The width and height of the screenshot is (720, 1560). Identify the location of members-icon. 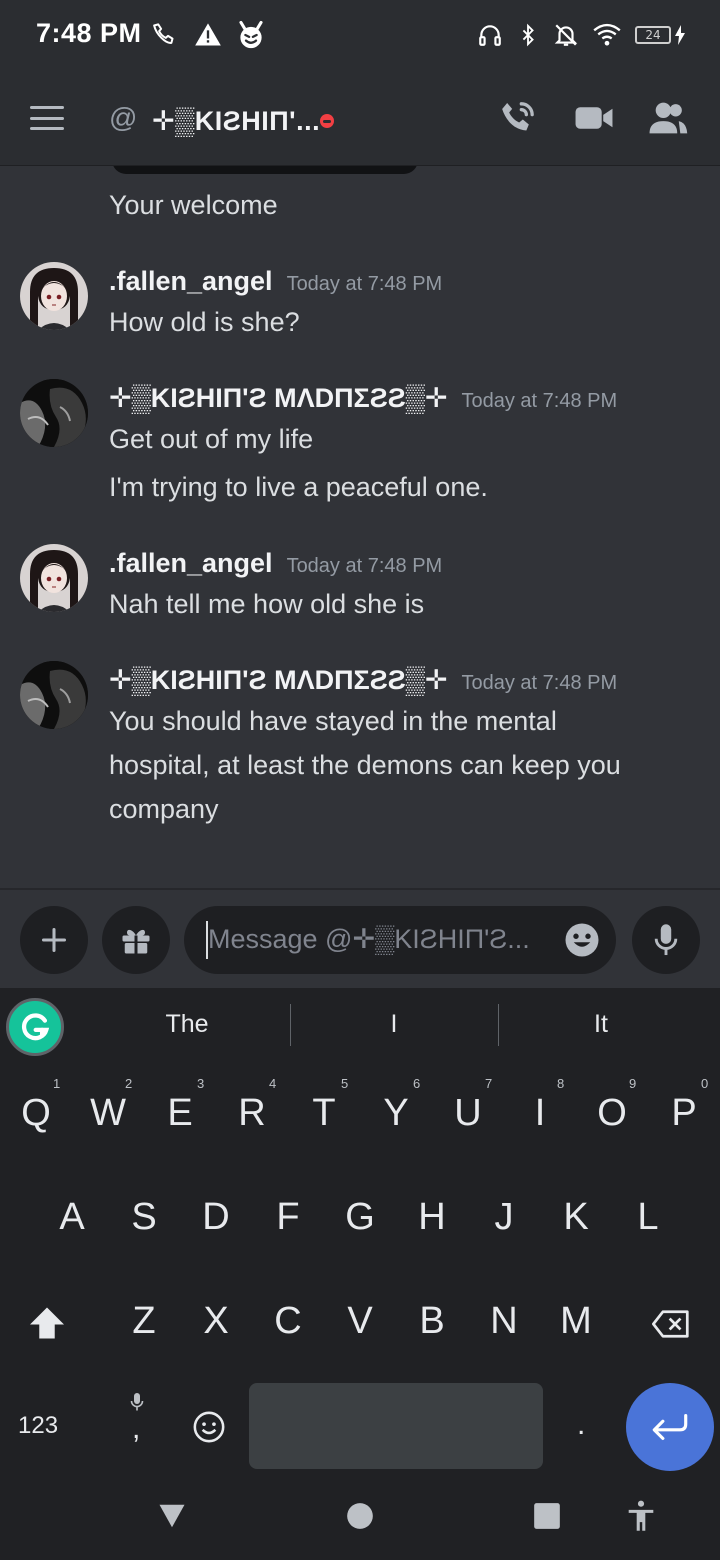
(668, 118).